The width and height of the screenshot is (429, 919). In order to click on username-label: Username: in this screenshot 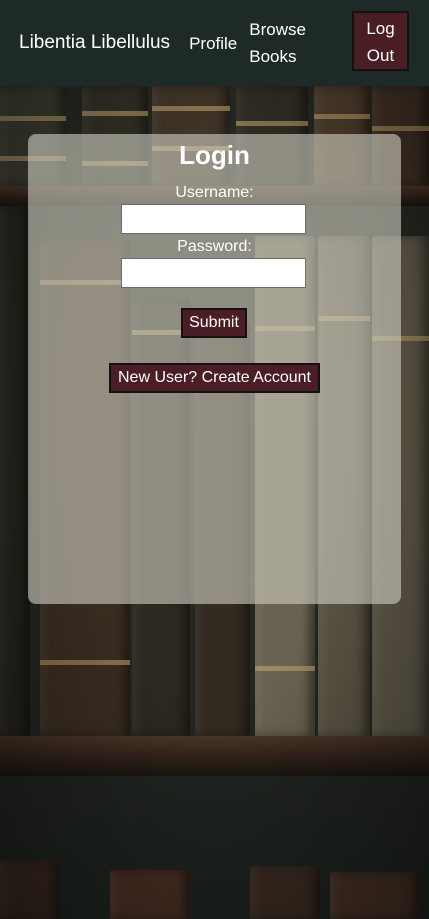, I will do `click(214, 192)`.